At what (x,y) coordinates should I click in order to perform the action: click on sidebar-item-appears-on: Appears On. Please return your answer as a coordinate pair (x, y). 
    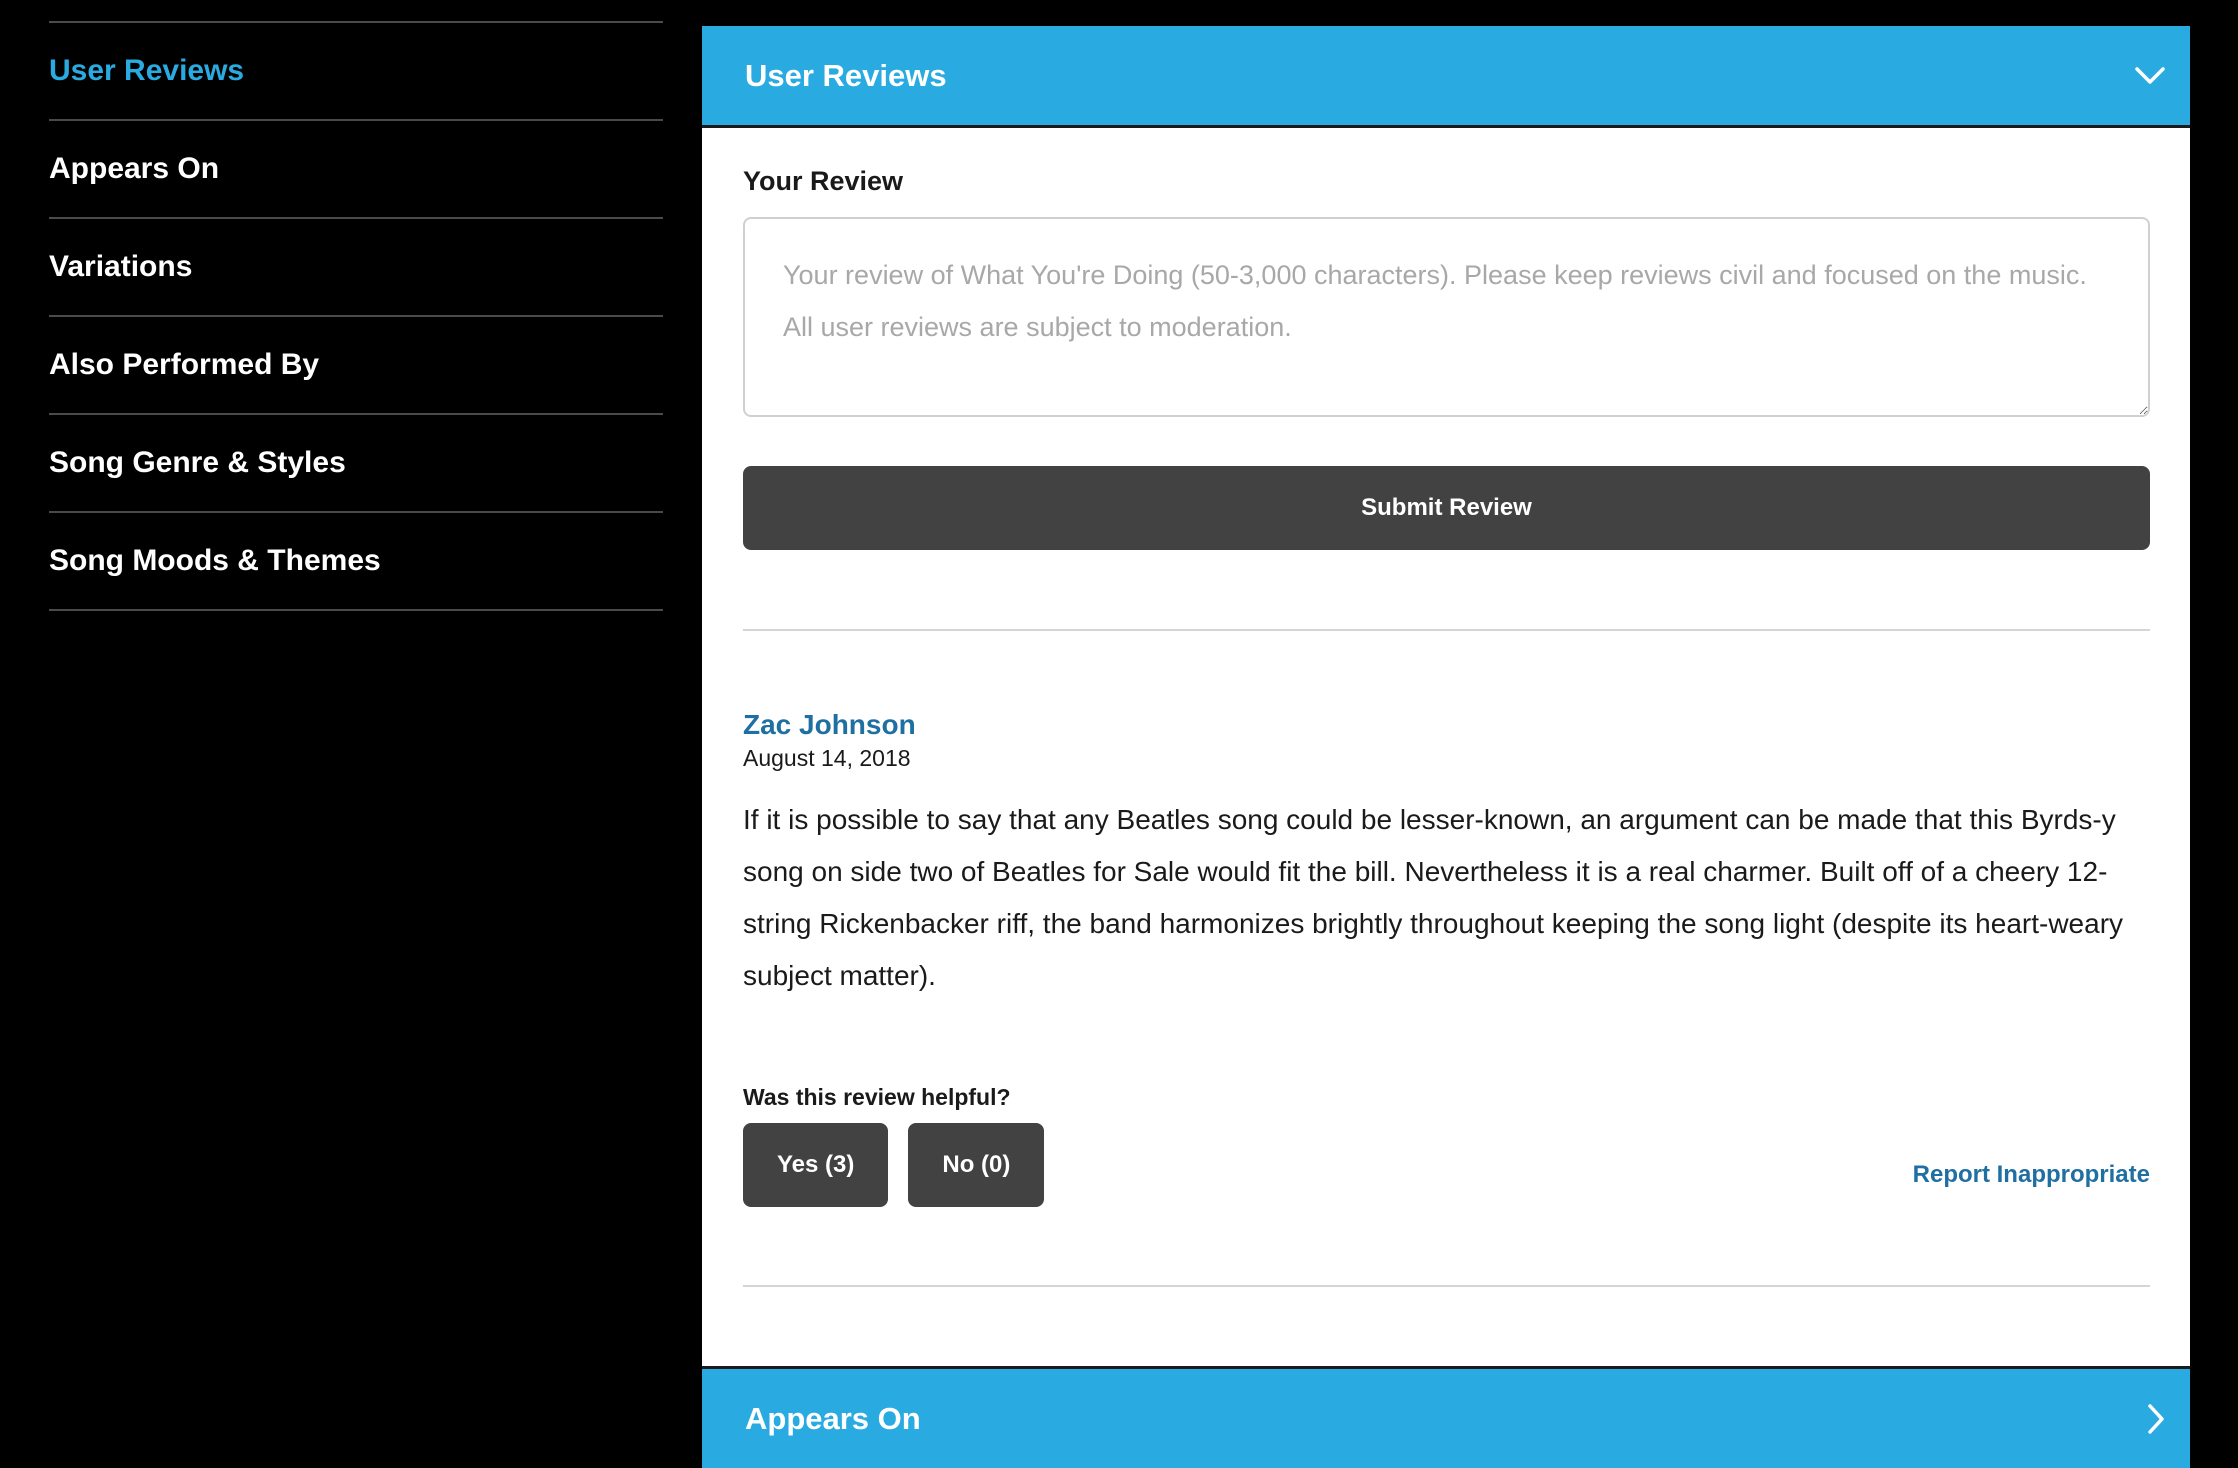
    Looking at the image, I should click on (356, 170).